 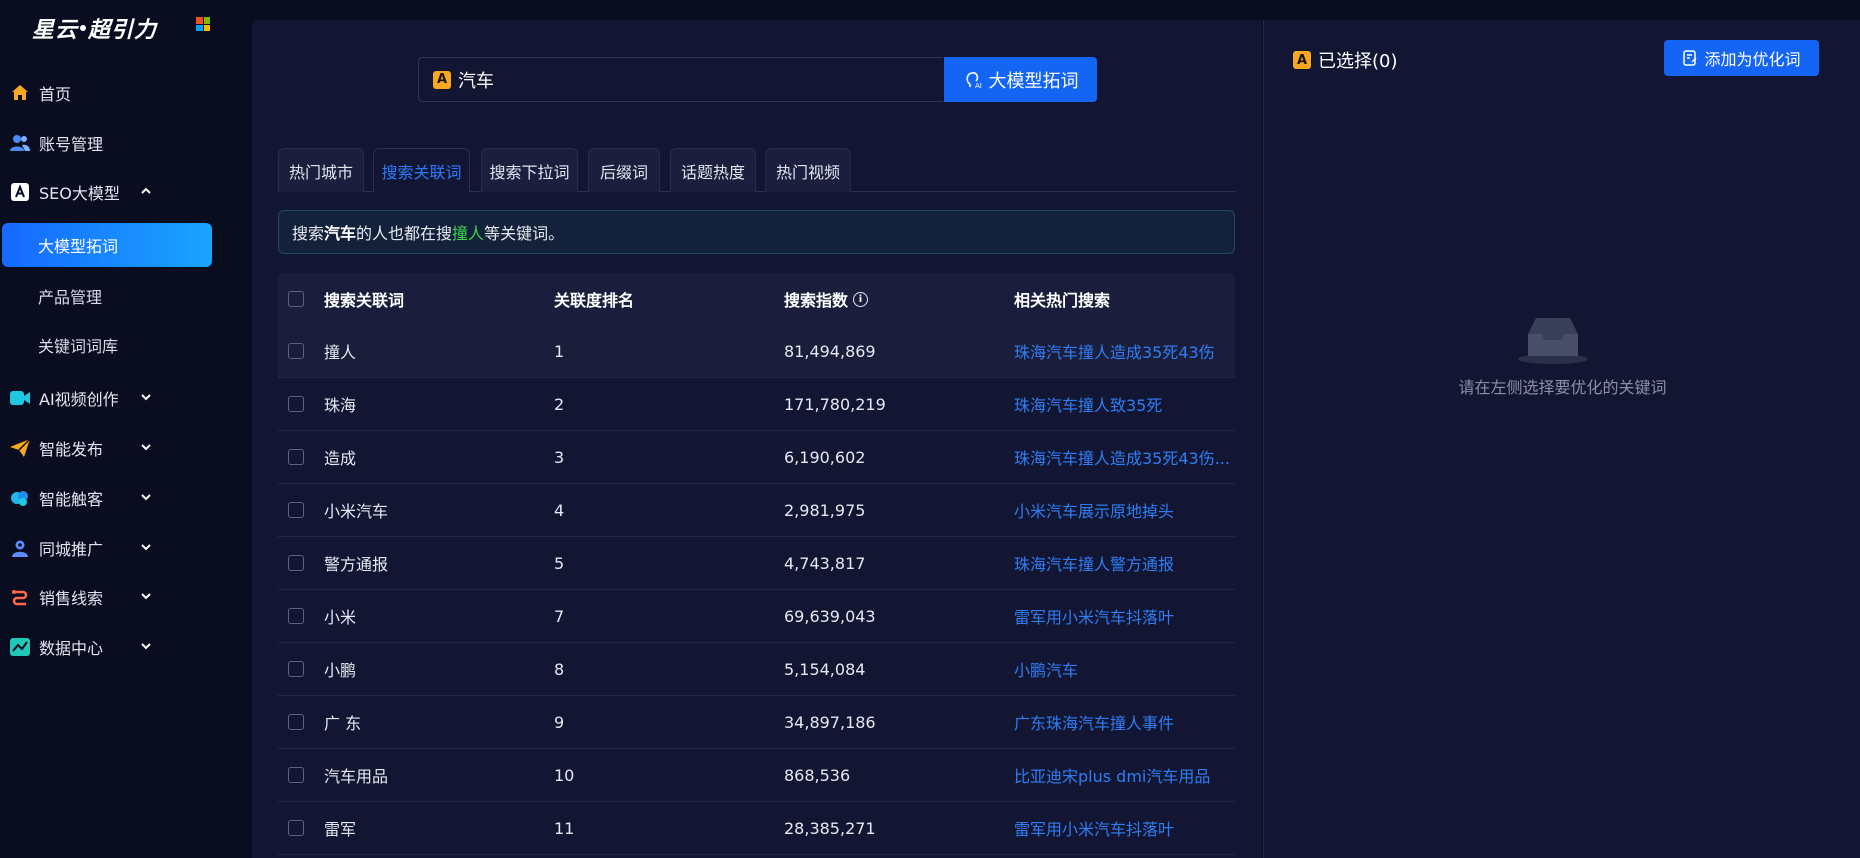 What do you see at coordinates (756, 828) in the screenshot?
I see `table-row: 雷军 11 28,385,271 雷军用小米汽车抖落叶` at bounding box center [756, 828].